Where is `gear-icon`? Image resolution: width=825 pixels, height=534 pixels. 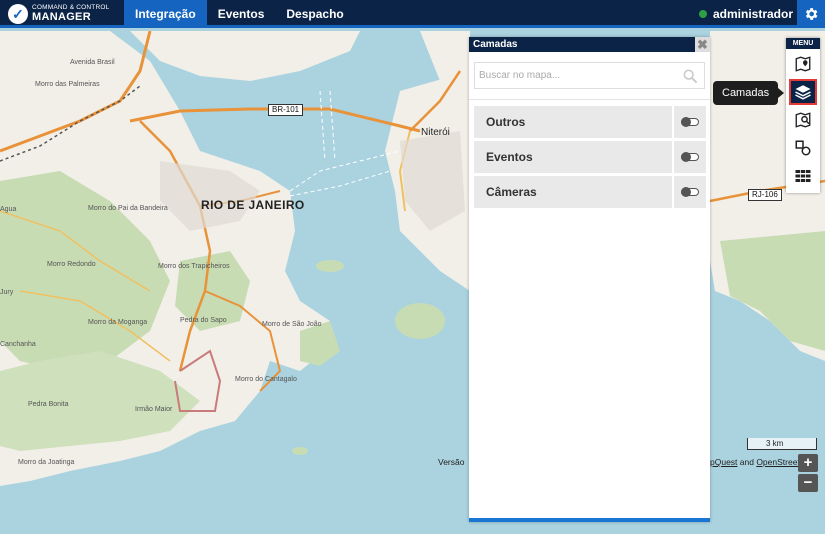
gear-icon is located at coordinates (811, 14).